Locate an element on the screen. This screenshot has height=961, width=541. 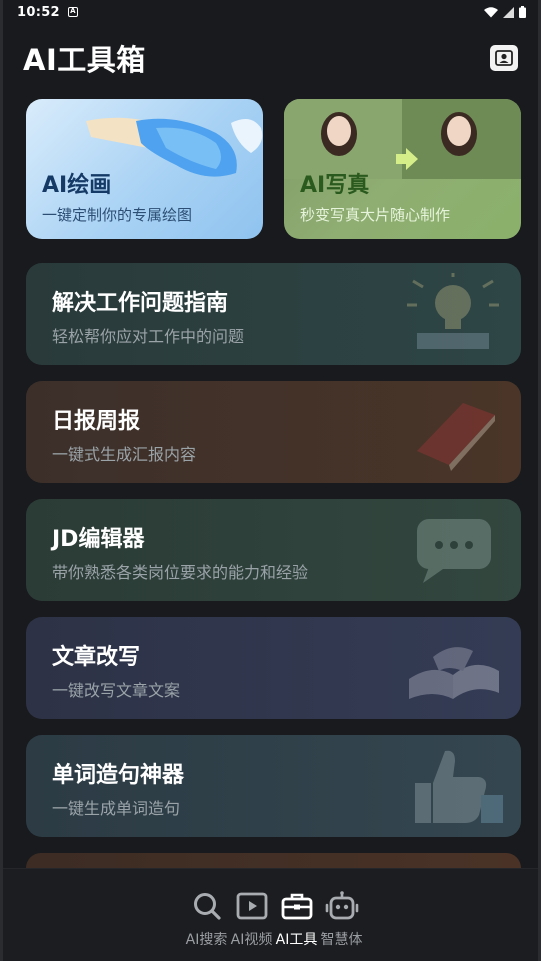
tool-subtitle: 带你熟悉各类岗位要求的能力和经验 is located at coordinates (180, 572).